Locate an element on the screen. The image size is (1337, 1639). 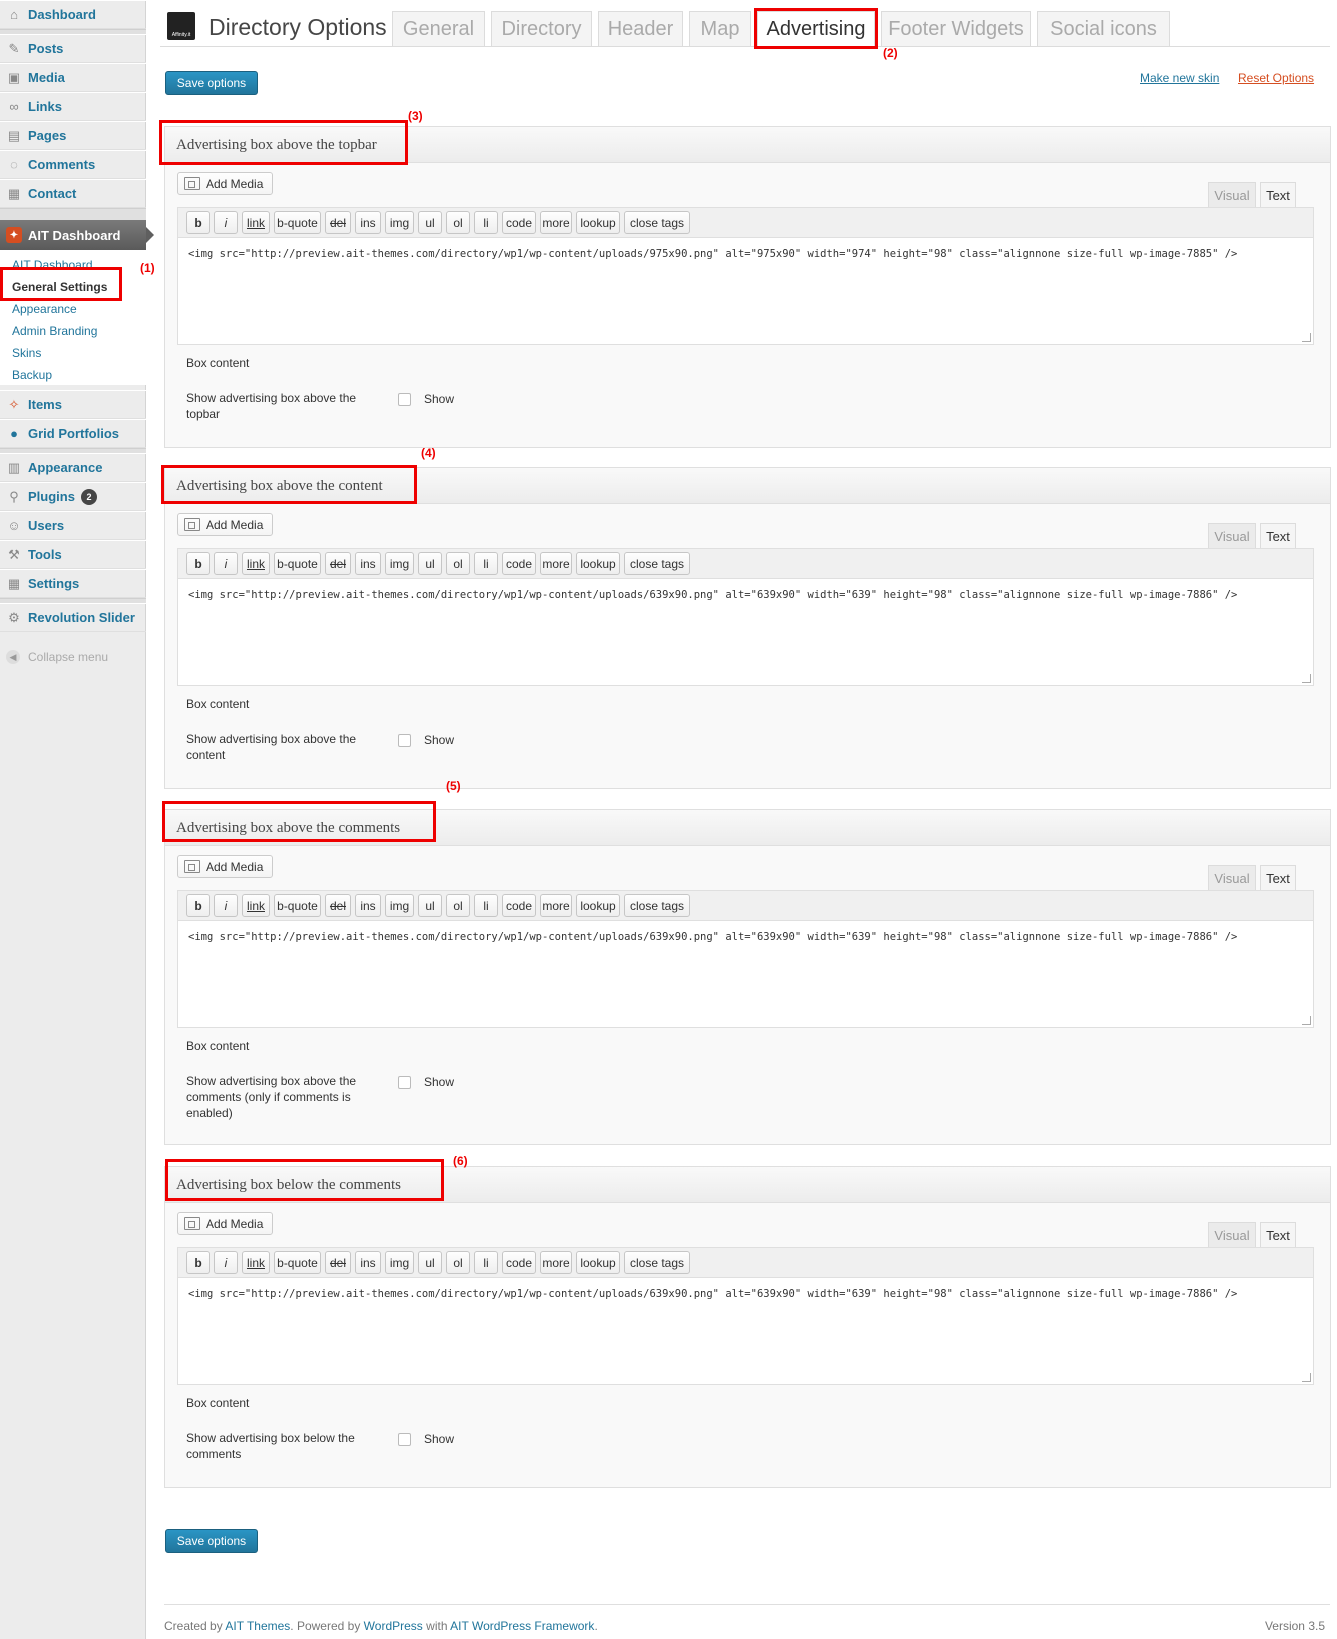
menu-dashboard: ⌂ Dashboard is located at coordinates (73, 14).